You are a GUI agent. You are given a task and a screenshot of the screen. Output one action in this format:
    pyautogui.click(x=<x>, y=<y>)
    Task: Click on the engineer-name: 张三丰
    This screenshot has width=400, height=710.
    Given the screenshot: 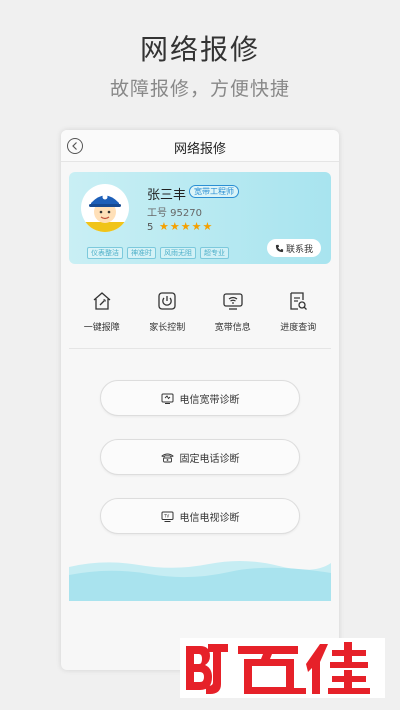 What is the action you would take?
    pyautogui.click(x=167, y=195)
    